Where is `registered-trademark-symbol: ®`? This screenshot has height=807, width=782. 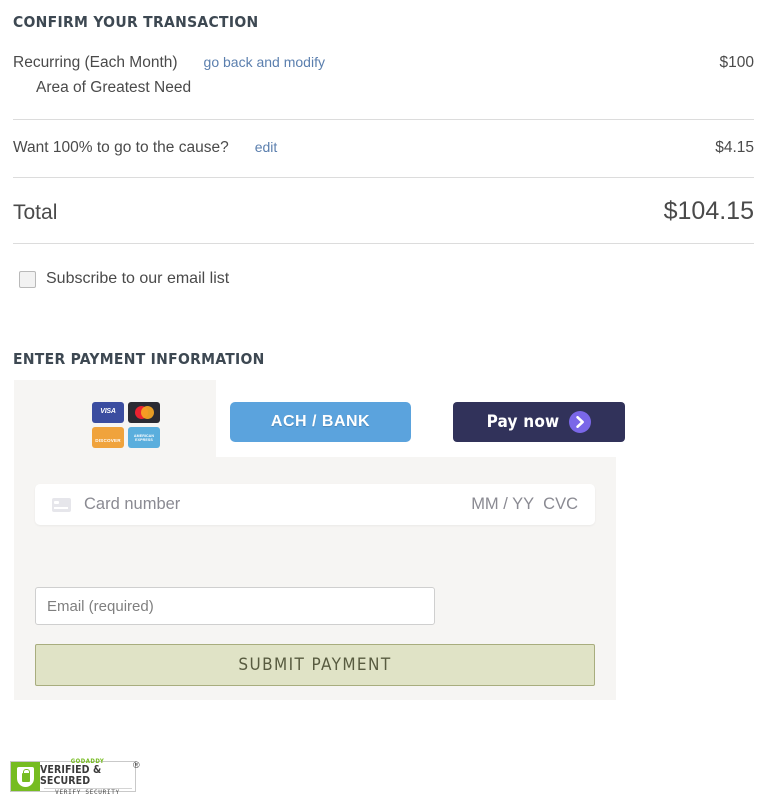 registered-trademark-symbol: ® is located at coordinates (136, 765).